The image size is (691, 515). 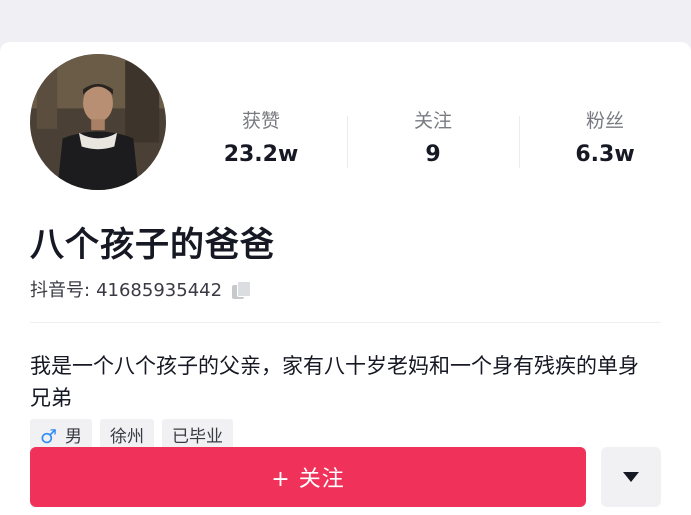 I want to click on stat-label: 获赞, so click(x=260, y=121).